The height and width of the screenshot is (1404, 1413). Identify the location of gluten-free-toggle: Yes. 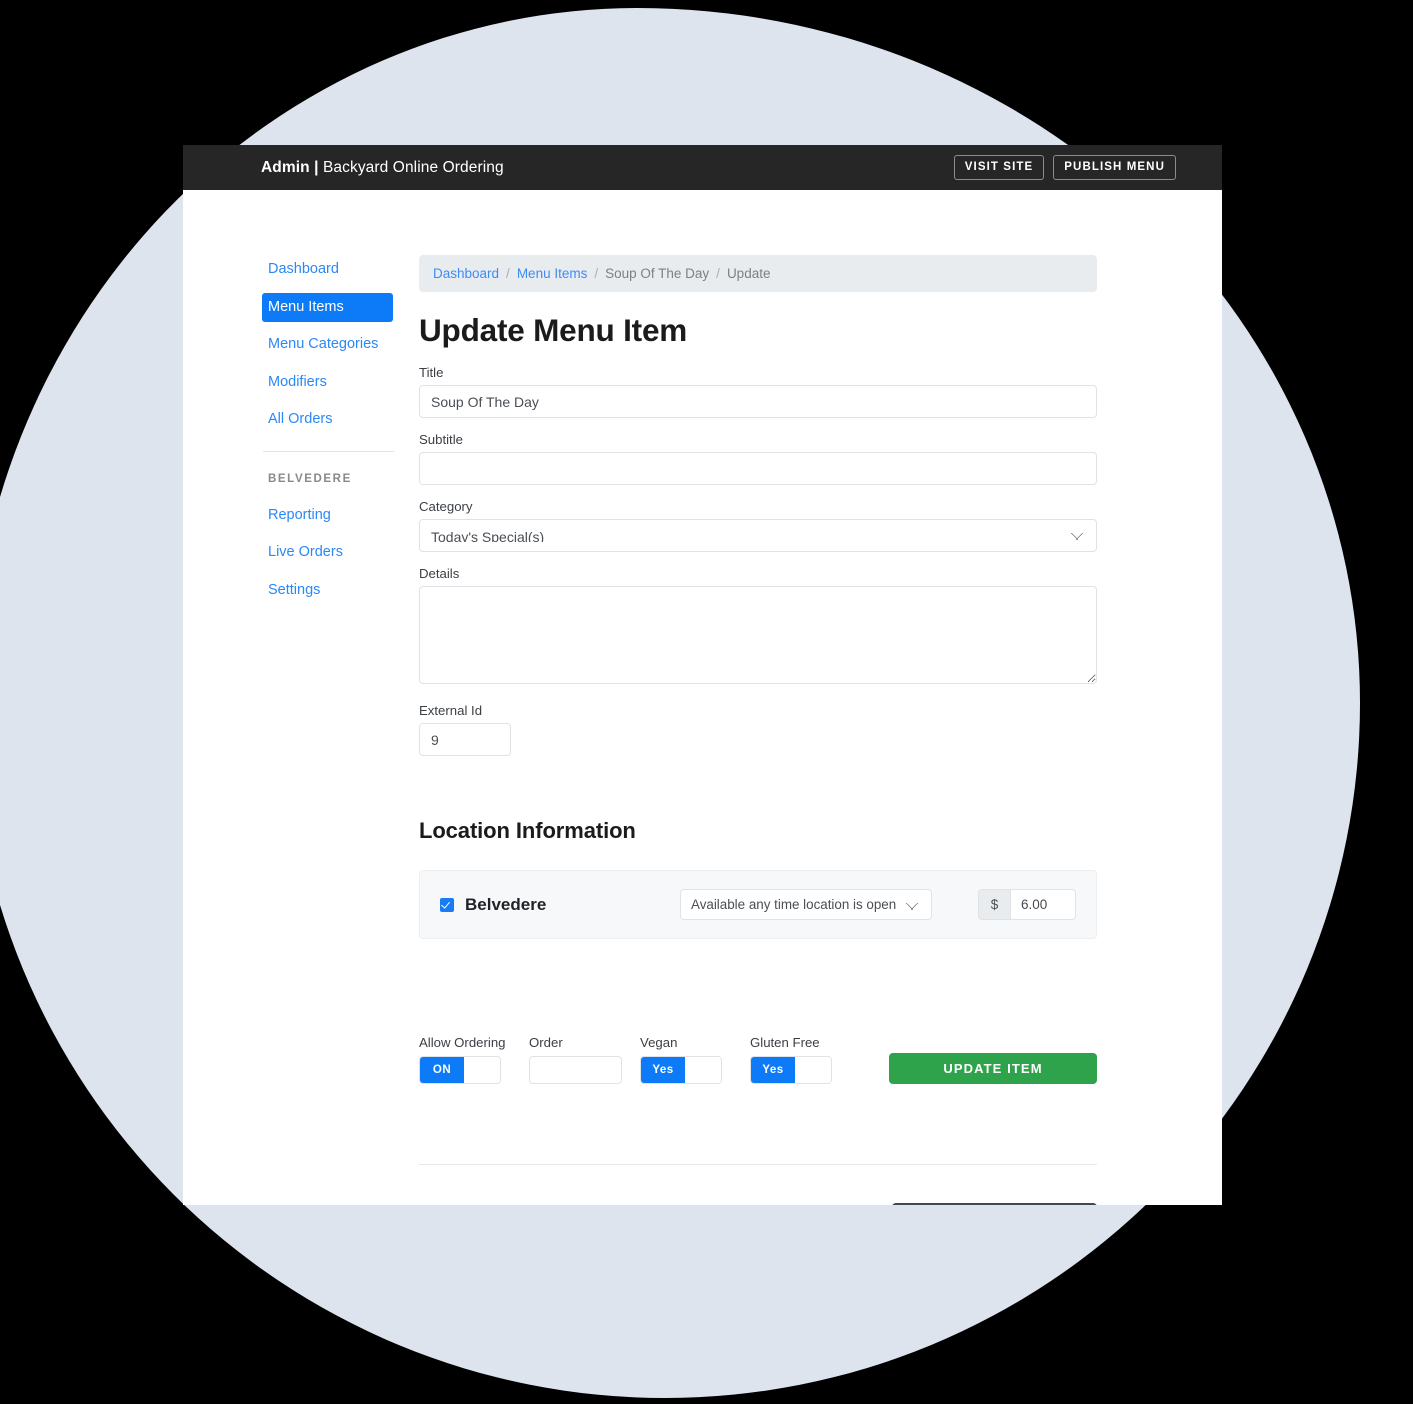
(791, 1070).